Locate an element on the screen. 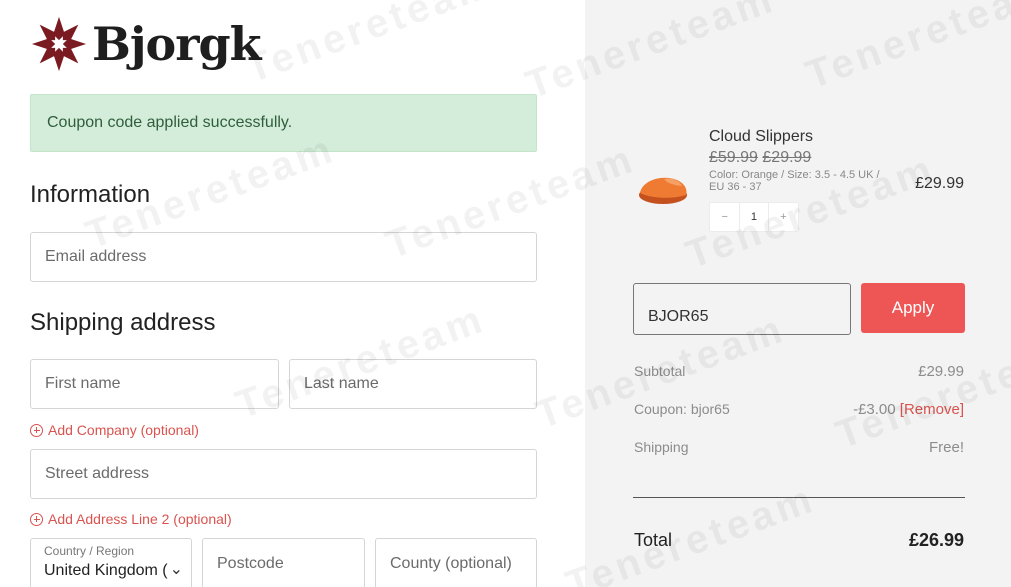 This screenshot has width=1011, height=587. alert-message: Coupon code applied successfully. is located at coordinates (170, 122).